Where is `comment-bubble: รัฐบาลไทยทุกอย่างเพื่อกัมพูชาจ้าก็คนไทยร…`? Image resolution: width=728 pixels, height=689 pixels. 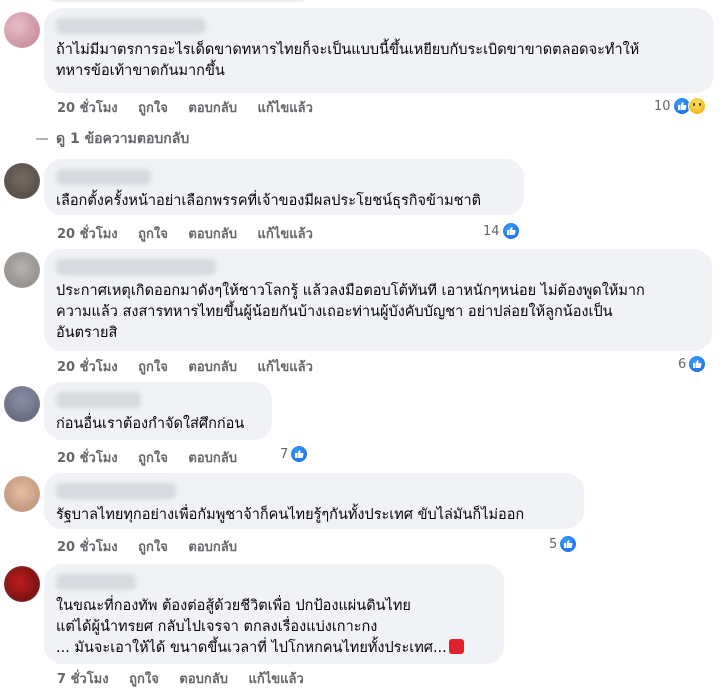
comment-bubble: รัฐบาลไทยทุกอย่างเพื่อกัมพูชาจ้าก็คนไทยร… is located at coordinates (314, 501).